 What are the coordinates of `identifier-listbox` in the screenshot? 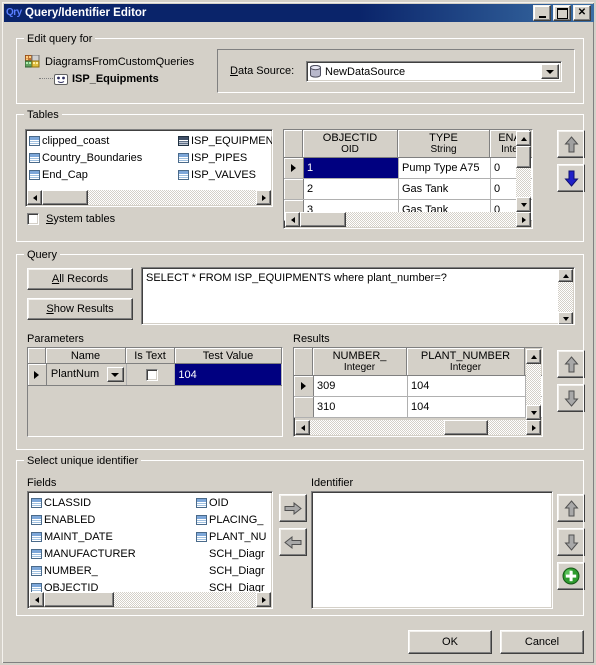 It's located at (432, 550).